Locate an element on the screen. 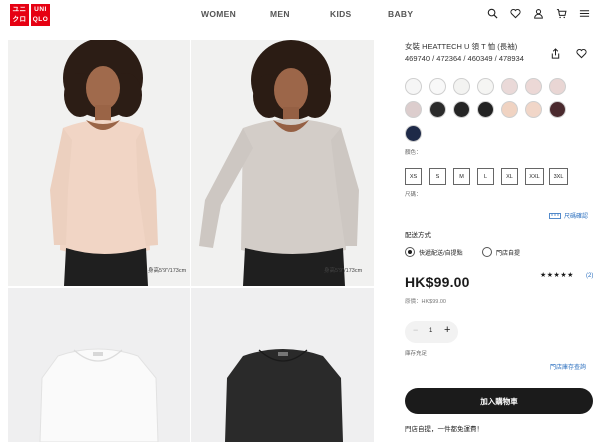 The image size is (600, 442). logo-text-1: ユニ is located at coordinates (19, 9).